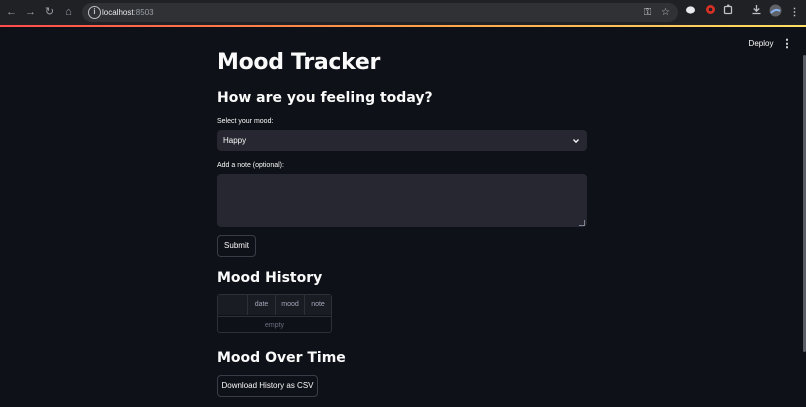 The height and width of the screenshot is (407, 806). What do you see at coordinates (402, 140) in the screenshot?
I see `mood-select: Happy` at bounding box center [402, 140].